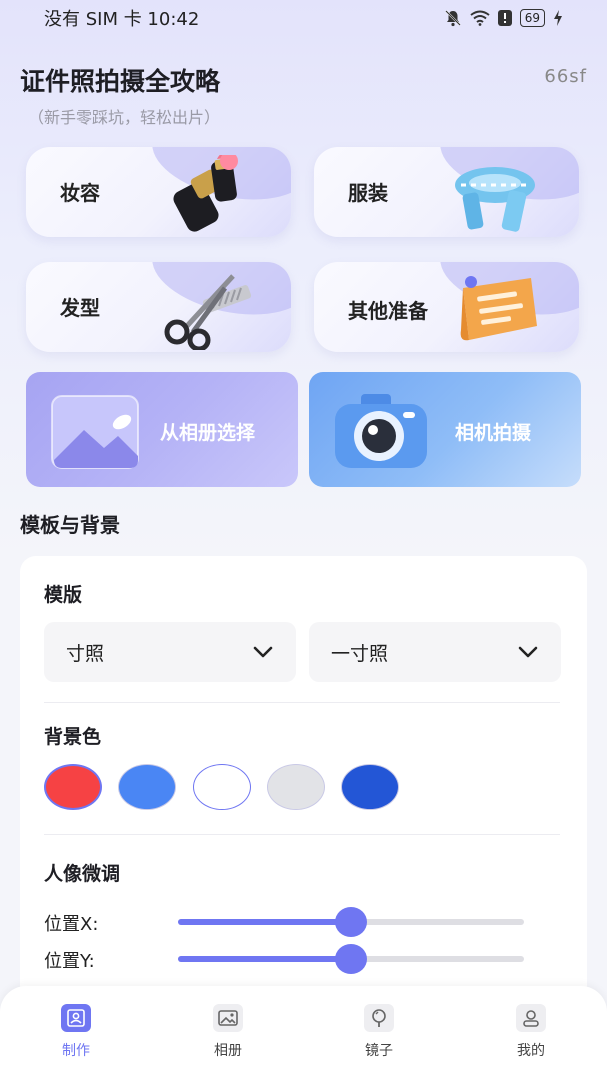 This screenshot has height=1080, width=607. What do you see at coordinates (370, 787) in the screenshot?
I see `bg-color-swatch-dark-blue` at bounding box center [370, 787].